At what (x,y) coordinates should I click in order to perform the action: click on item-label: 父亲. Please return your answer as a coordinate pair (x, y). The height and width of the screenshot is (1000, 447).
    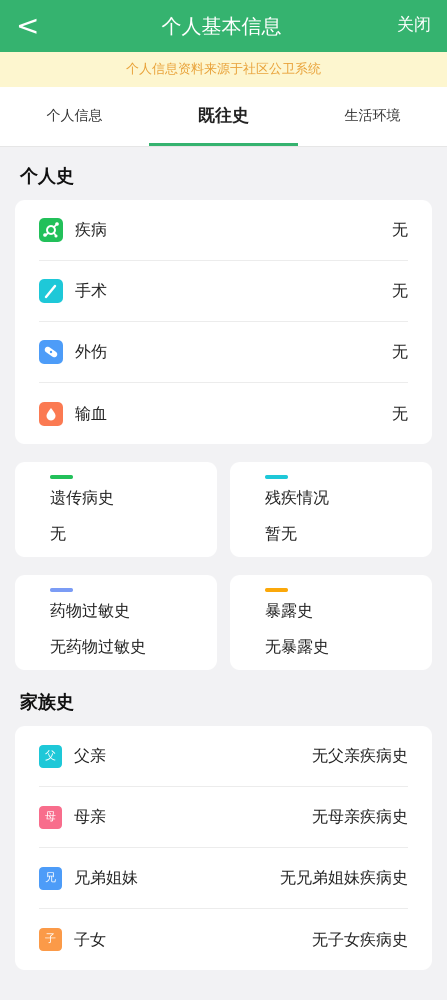
    Looking at the image, I should click on (90, 756).